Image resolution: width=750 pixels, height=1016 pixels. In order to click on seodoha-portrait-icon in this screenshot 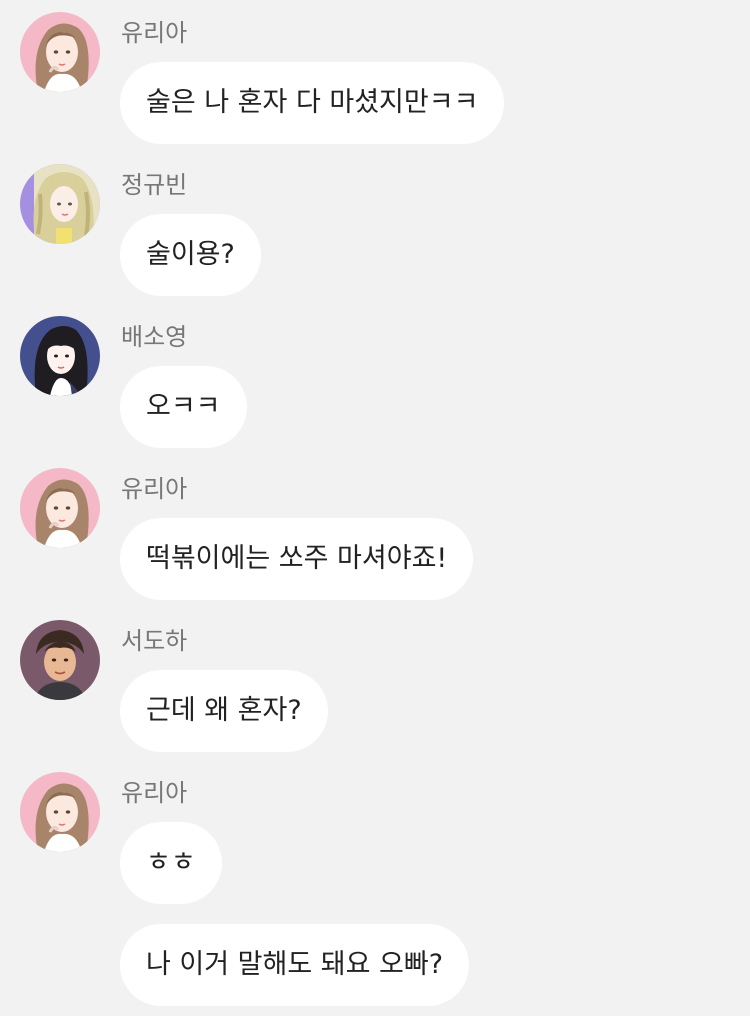, I will do `click(60, 660)`.